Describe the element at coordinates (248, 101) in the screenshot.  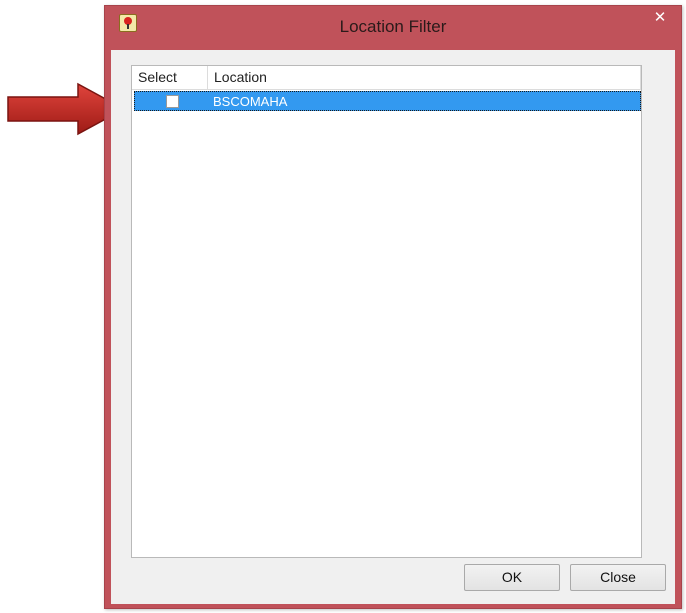
I see `row-location-cell: BSCOMAHA` at that location.